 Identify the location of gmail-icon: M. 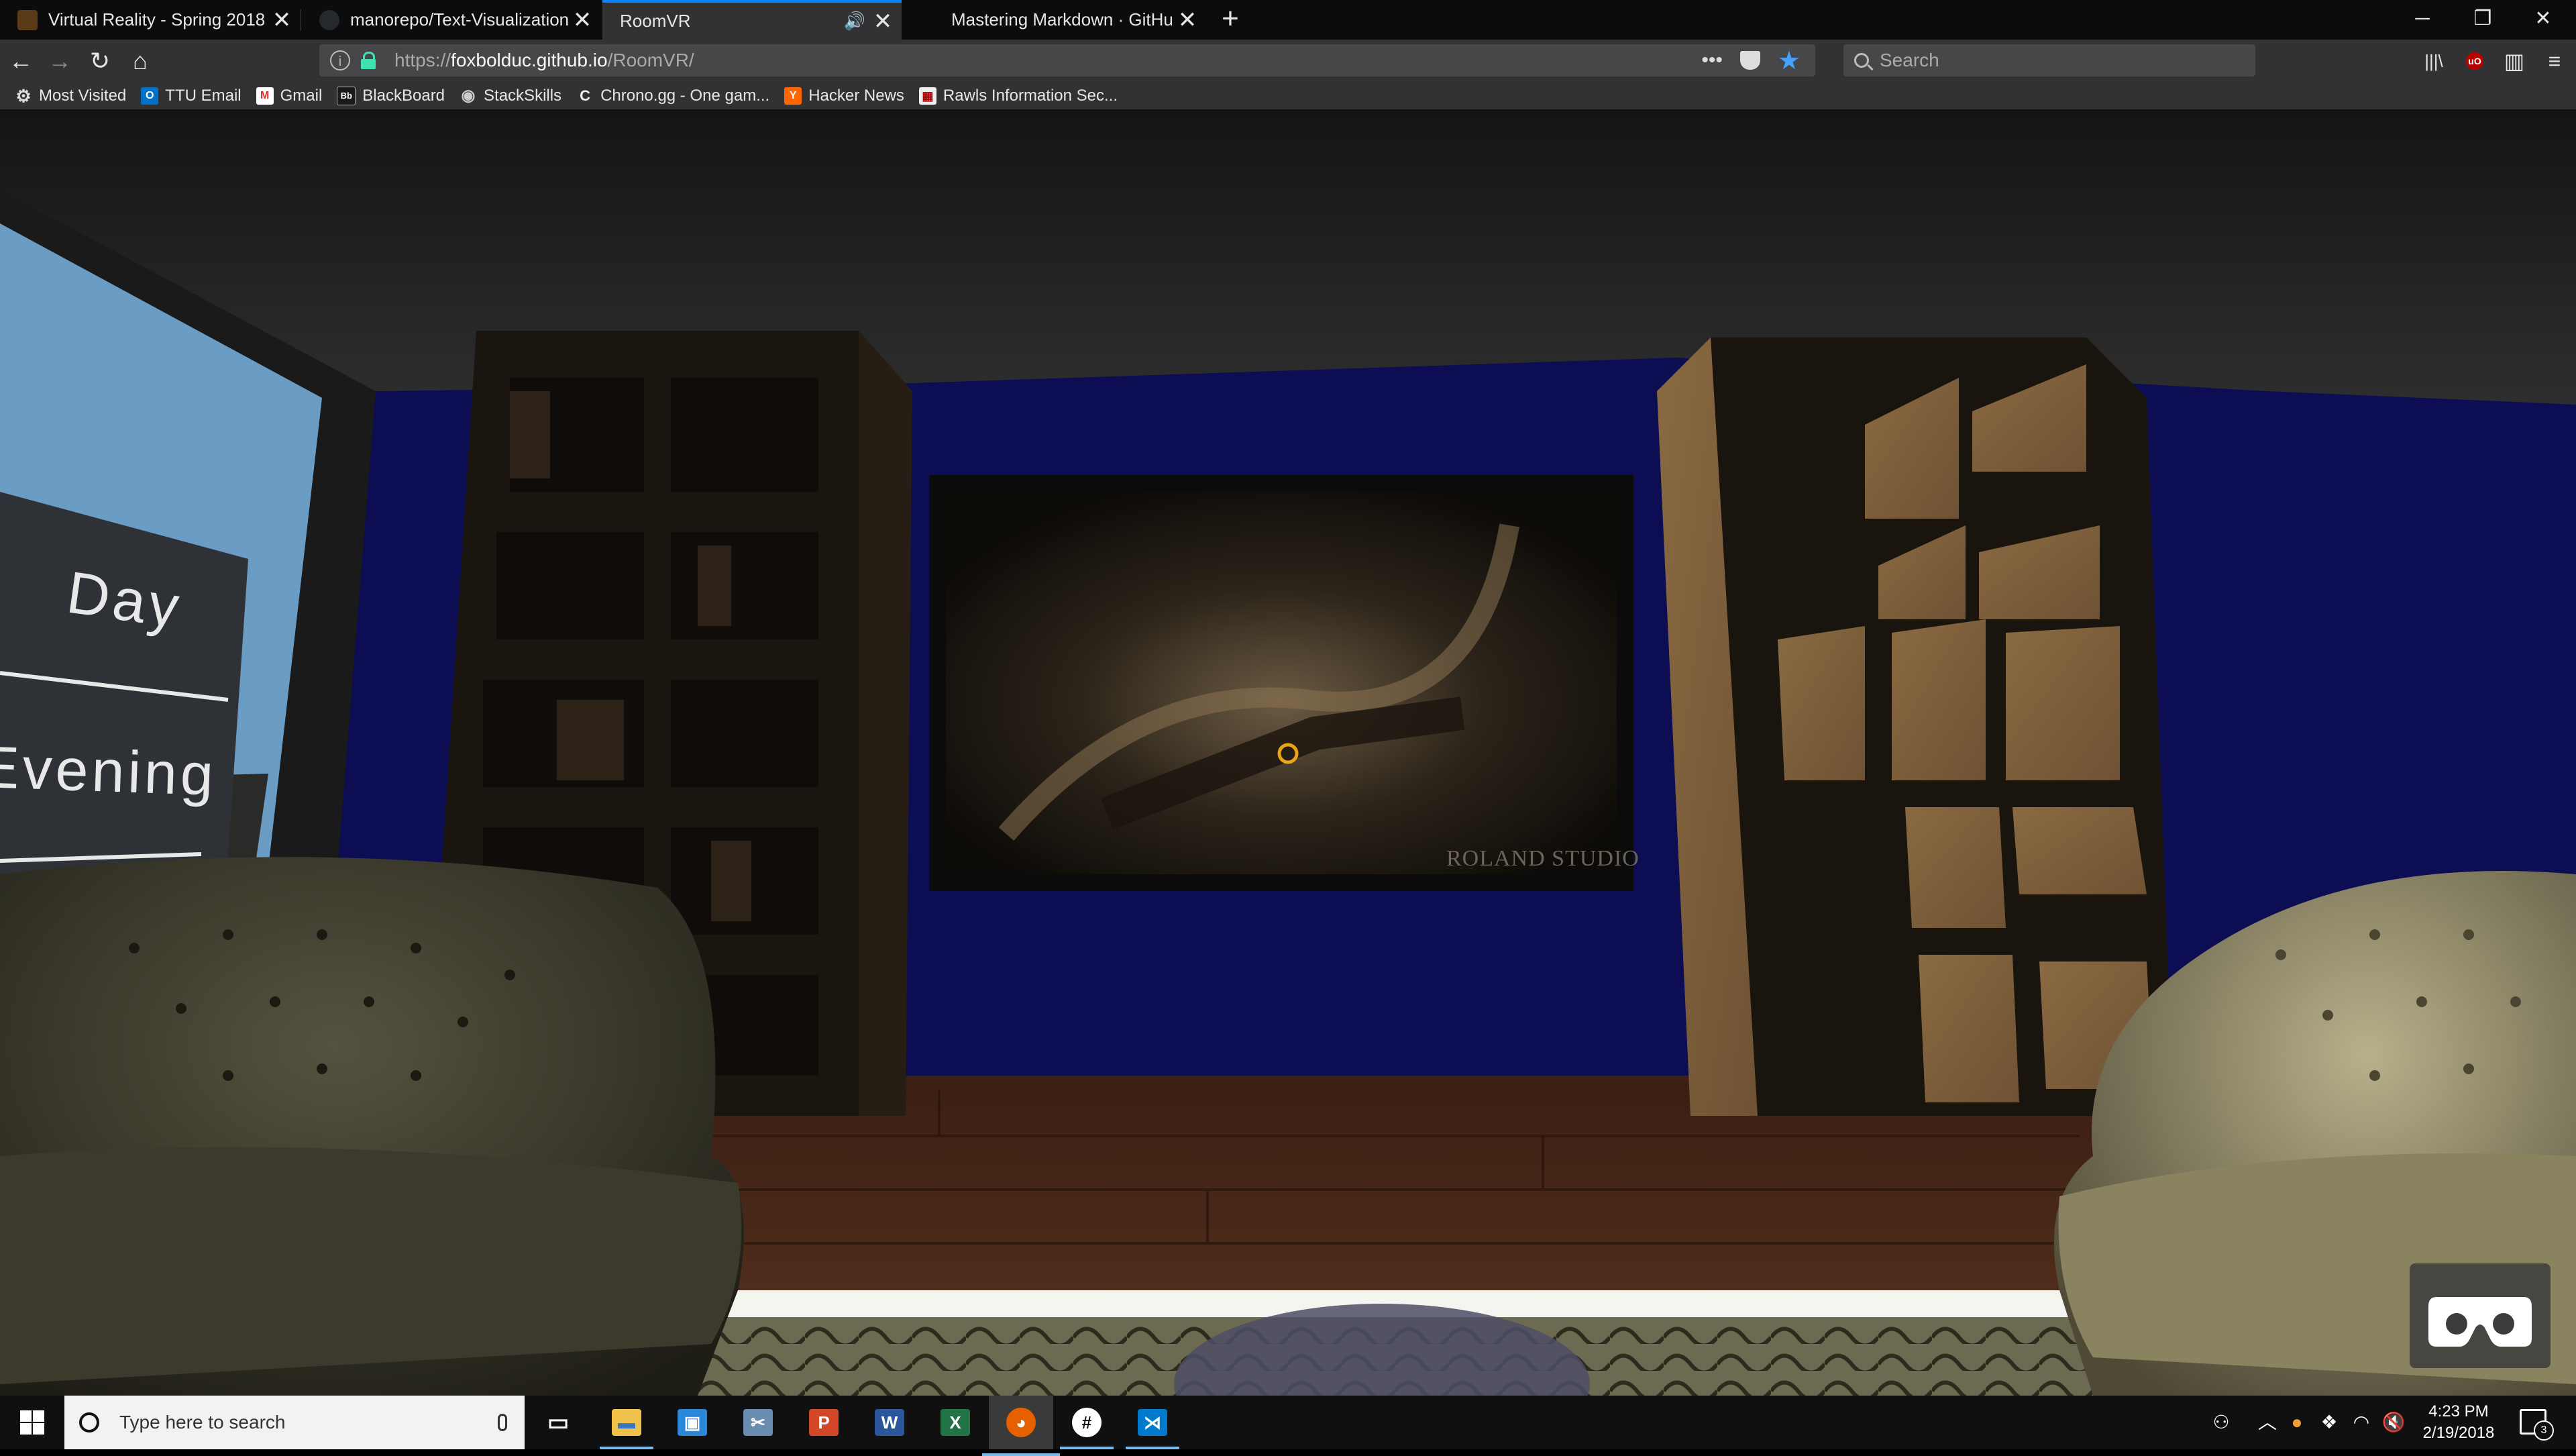
(265, 96).